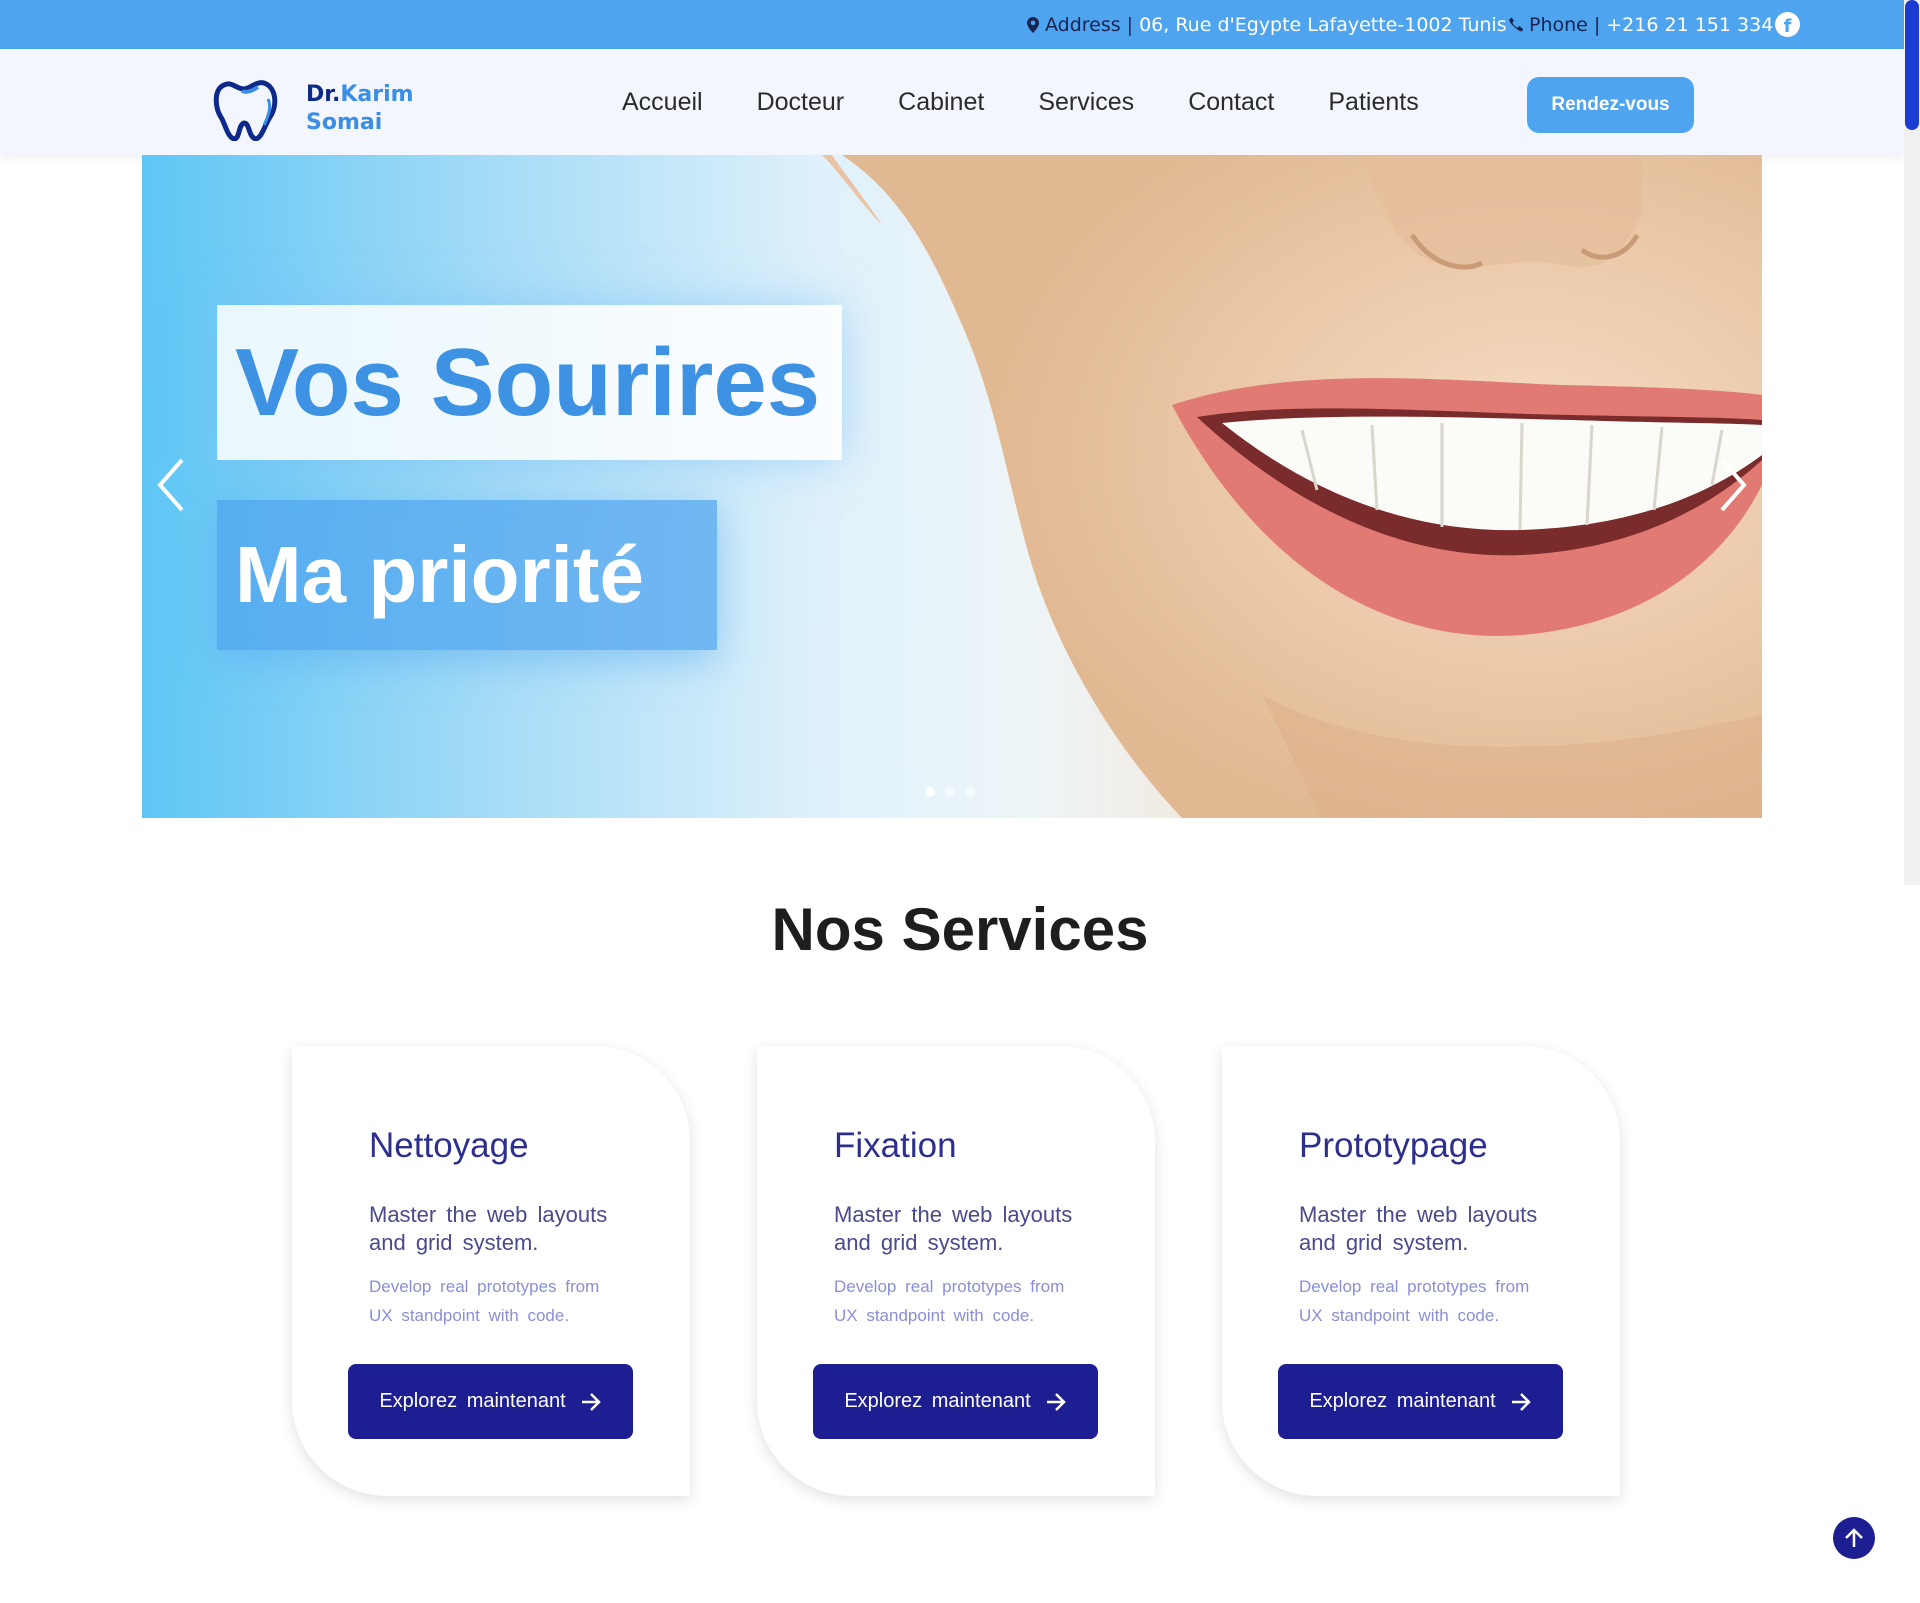 The image size is (1920, 1603). I want to click on site-logo: Dr.Karim Somai, so click(327, 109).